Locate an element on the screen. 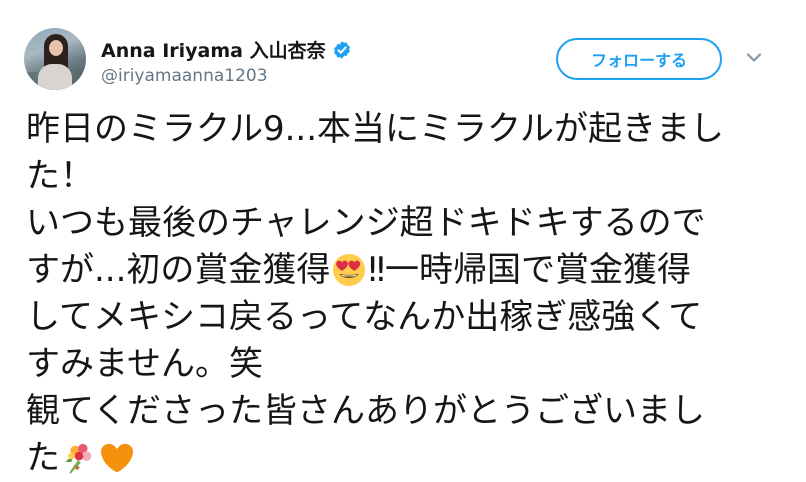 This screenshot has height=482, width=806. name-row: Anna Iriyama 入山杏奈 is located at coordinates (226, 49).